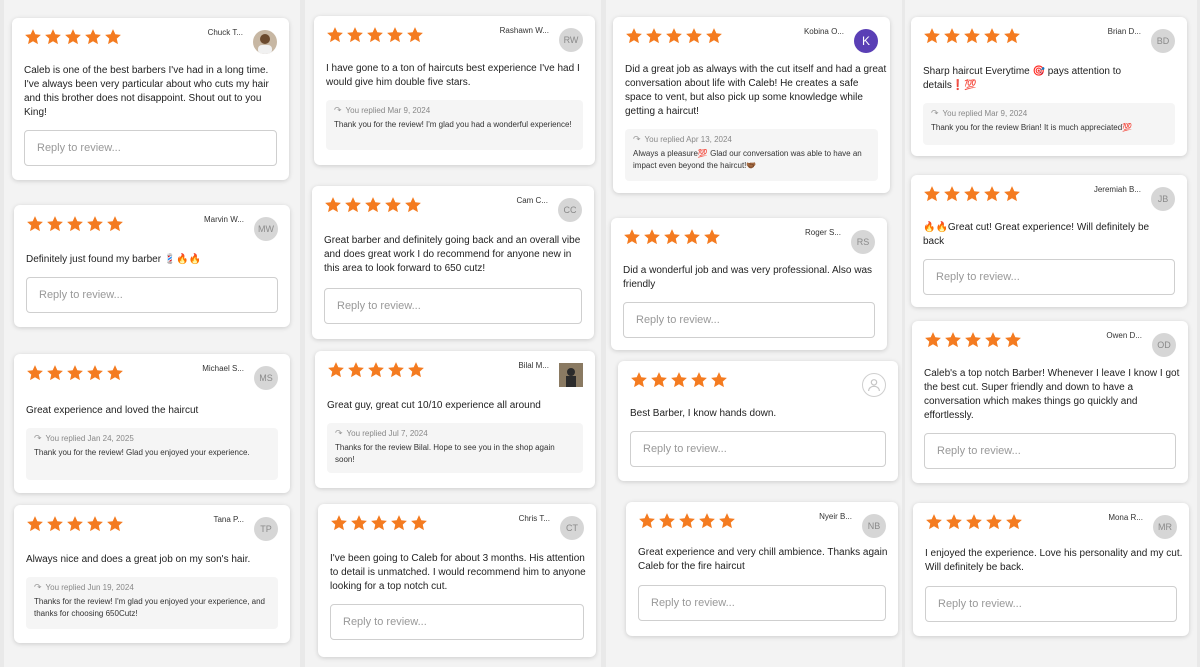 Image resolution: width=1200 pixels, height=667 pixels. Describe the element at coordinates (688, 139) in the screenshot. I see `reply-date: You replied Apr 13, 2024` at that location.